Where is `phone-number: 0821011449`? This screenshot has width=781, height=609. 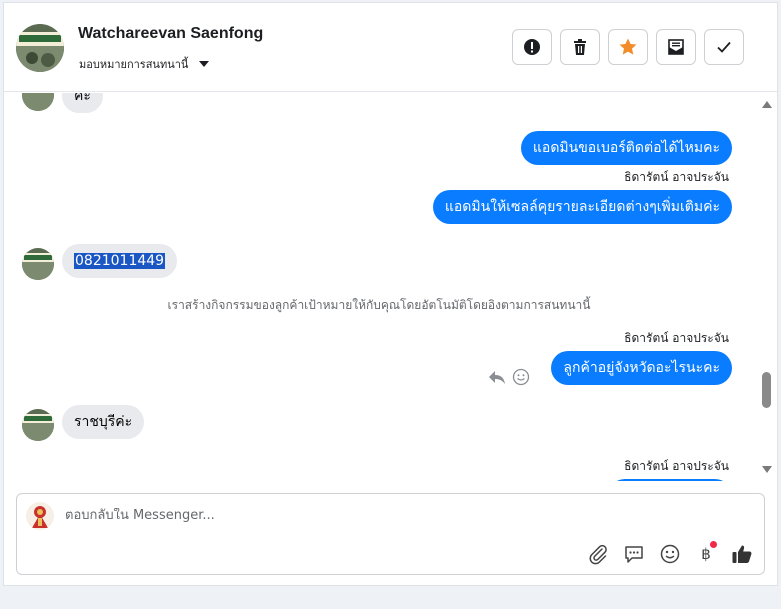
phone-number: 0821011449 is located at coordinates (120, 261).